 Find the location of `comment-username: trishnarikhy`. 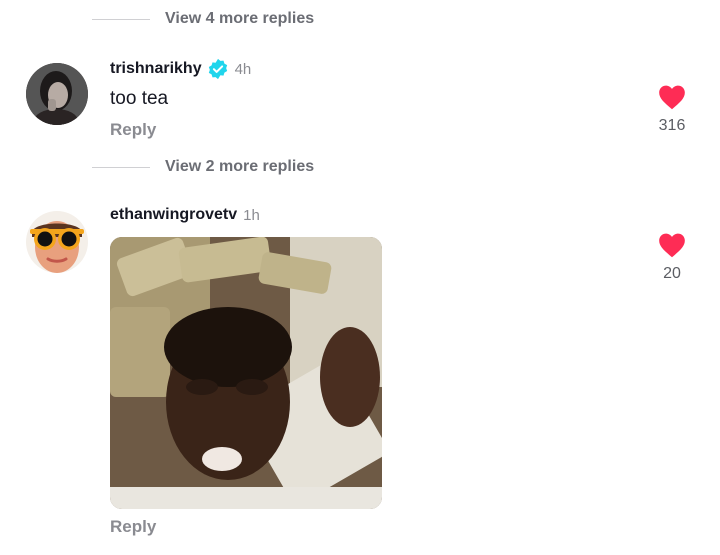

comment-username: trishnarikhy is located at coordinates (156, 69).